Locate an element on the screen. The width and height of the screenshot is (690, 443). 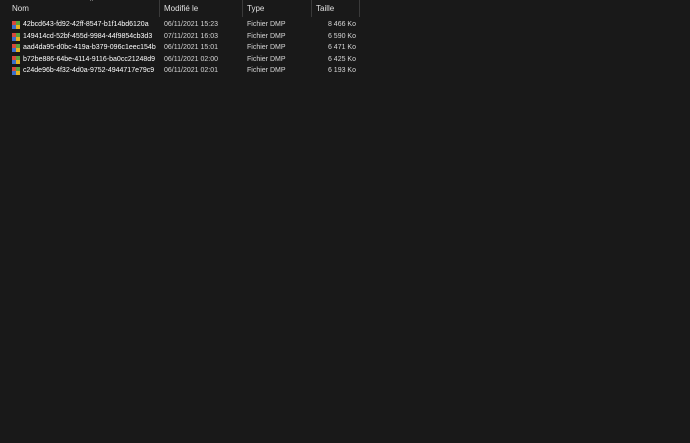
column-header-name-label: Nom is located at coordinates (20, 8).